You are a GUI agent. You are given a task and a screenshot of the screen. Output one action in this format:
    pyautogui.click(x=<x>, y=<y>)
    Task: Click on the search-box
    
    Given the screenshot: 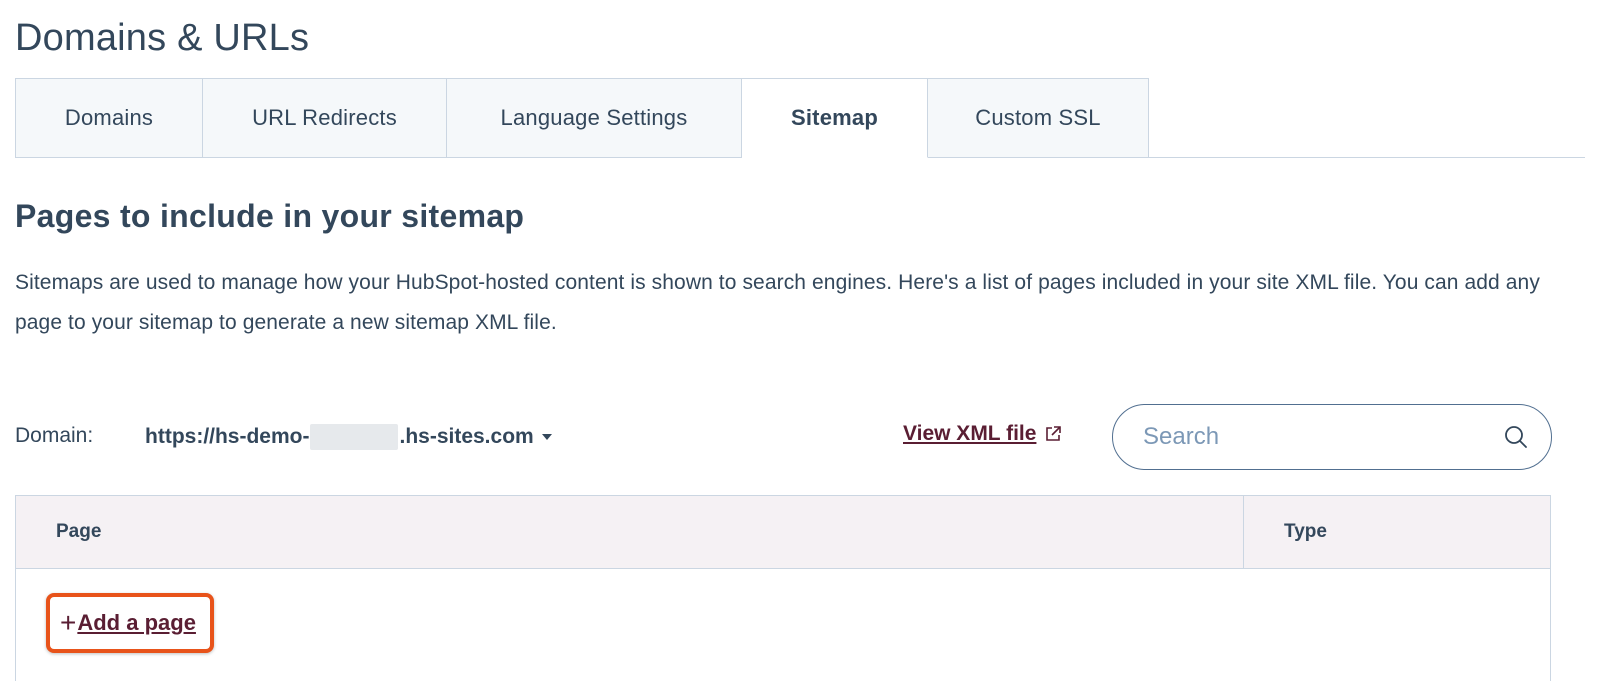 What is the action you would take?
    pyautogui.click(x=1332, y=437)
    